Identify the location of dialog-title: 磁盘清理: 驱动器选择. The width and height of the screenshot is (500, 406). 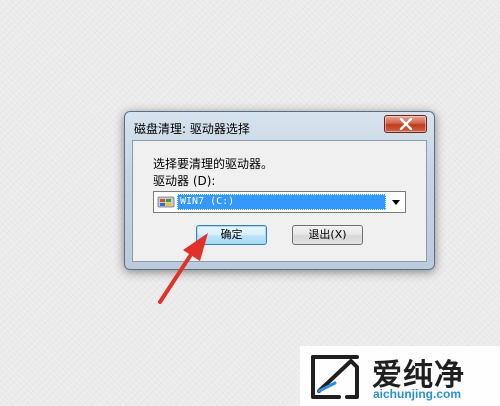
(192, 129).